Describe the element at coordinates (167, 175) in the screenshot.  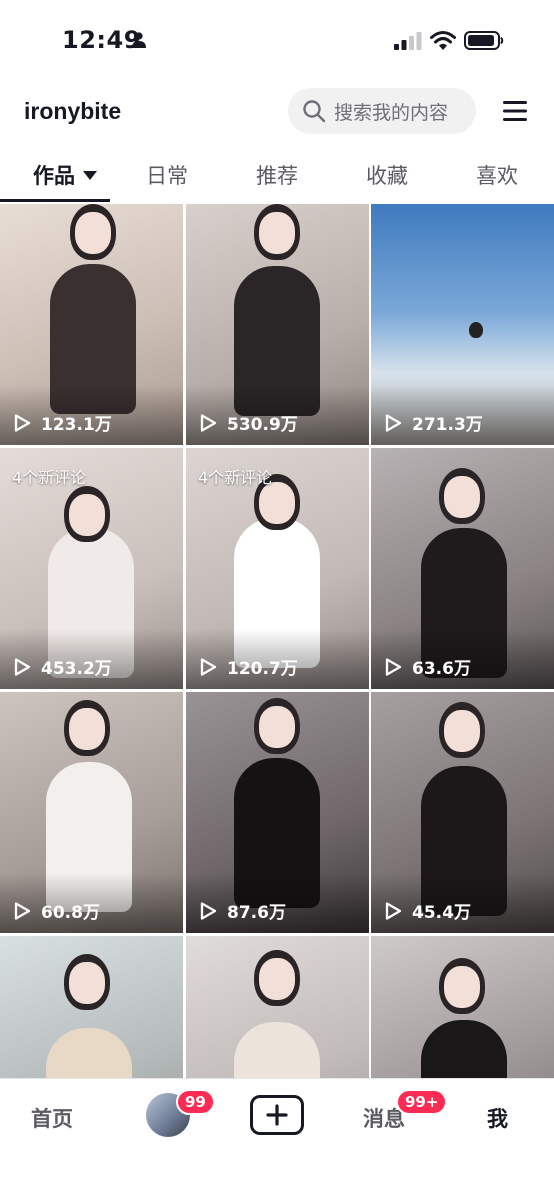
I see `tab-daily: 日常` at that location.